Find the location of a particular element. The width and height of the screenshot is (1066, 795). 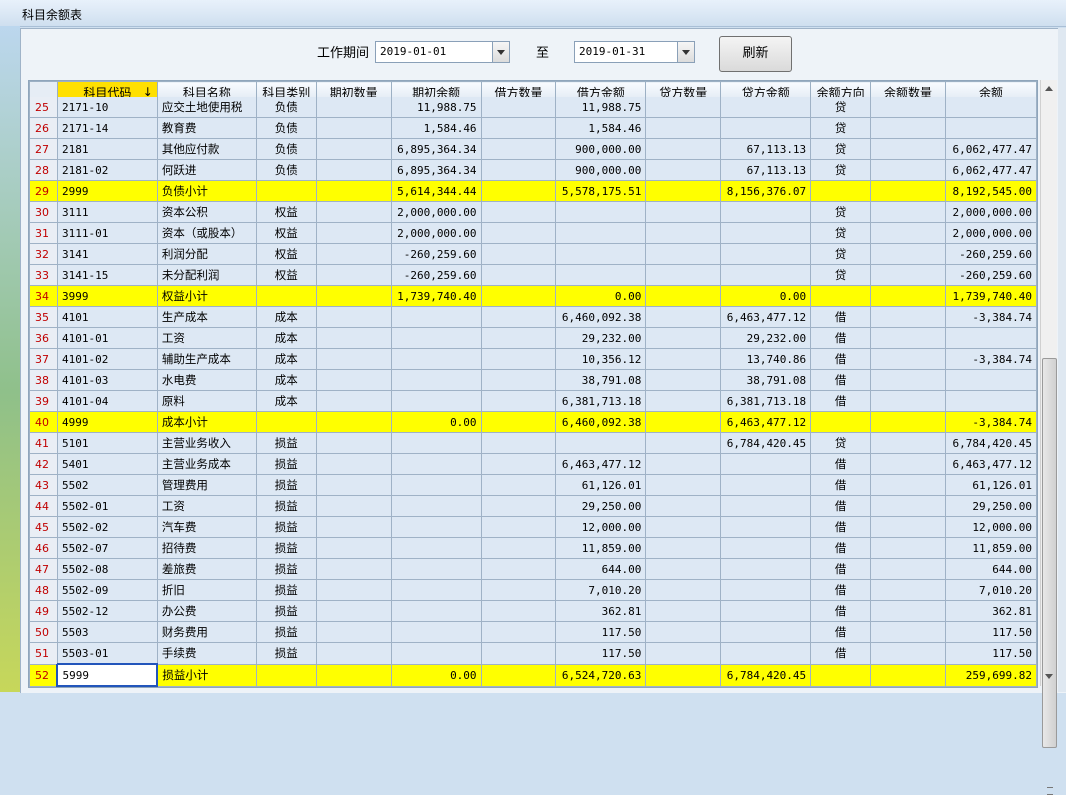

cell-code: 3141 is located at coordinates (107, 254).